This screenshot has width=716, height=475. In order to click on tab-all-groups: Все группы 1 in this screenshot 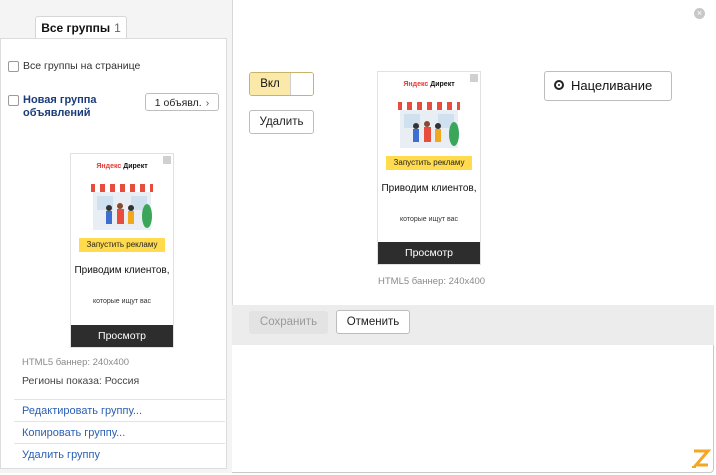, I will do `click(81, 27)`.